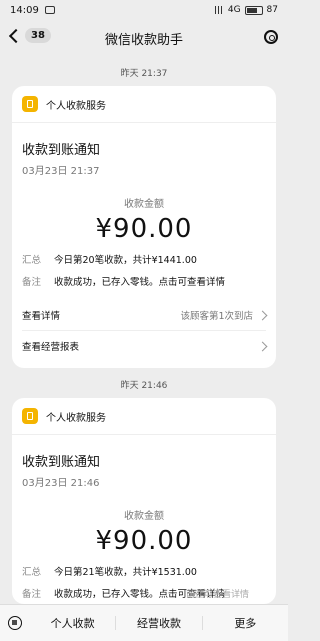  Describe the element at coordinates (216, 316) in the screenshot. I see `visit-count-text: 该顾客第1次到店` at that location.